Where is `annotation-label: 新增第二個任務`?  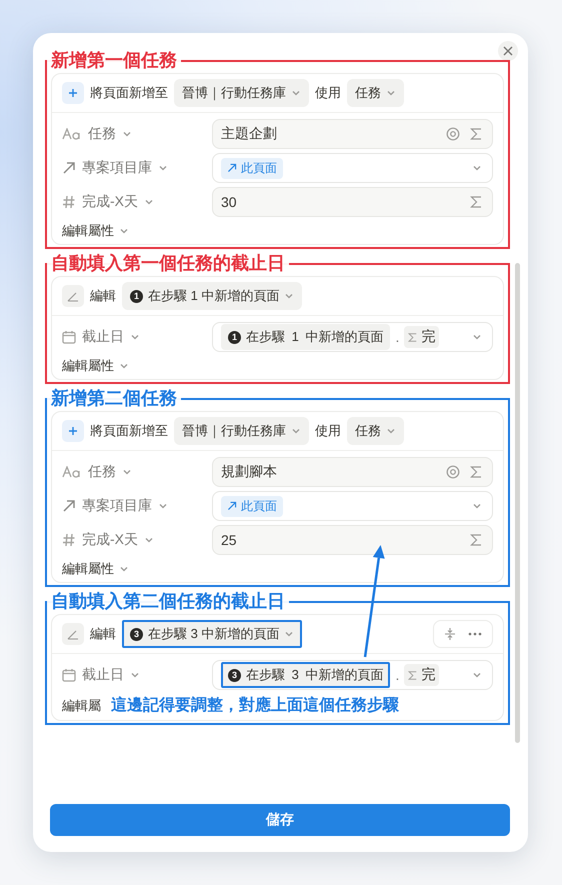 annotation-label: 新增第二個任務 is located at coordinates (114, 398).